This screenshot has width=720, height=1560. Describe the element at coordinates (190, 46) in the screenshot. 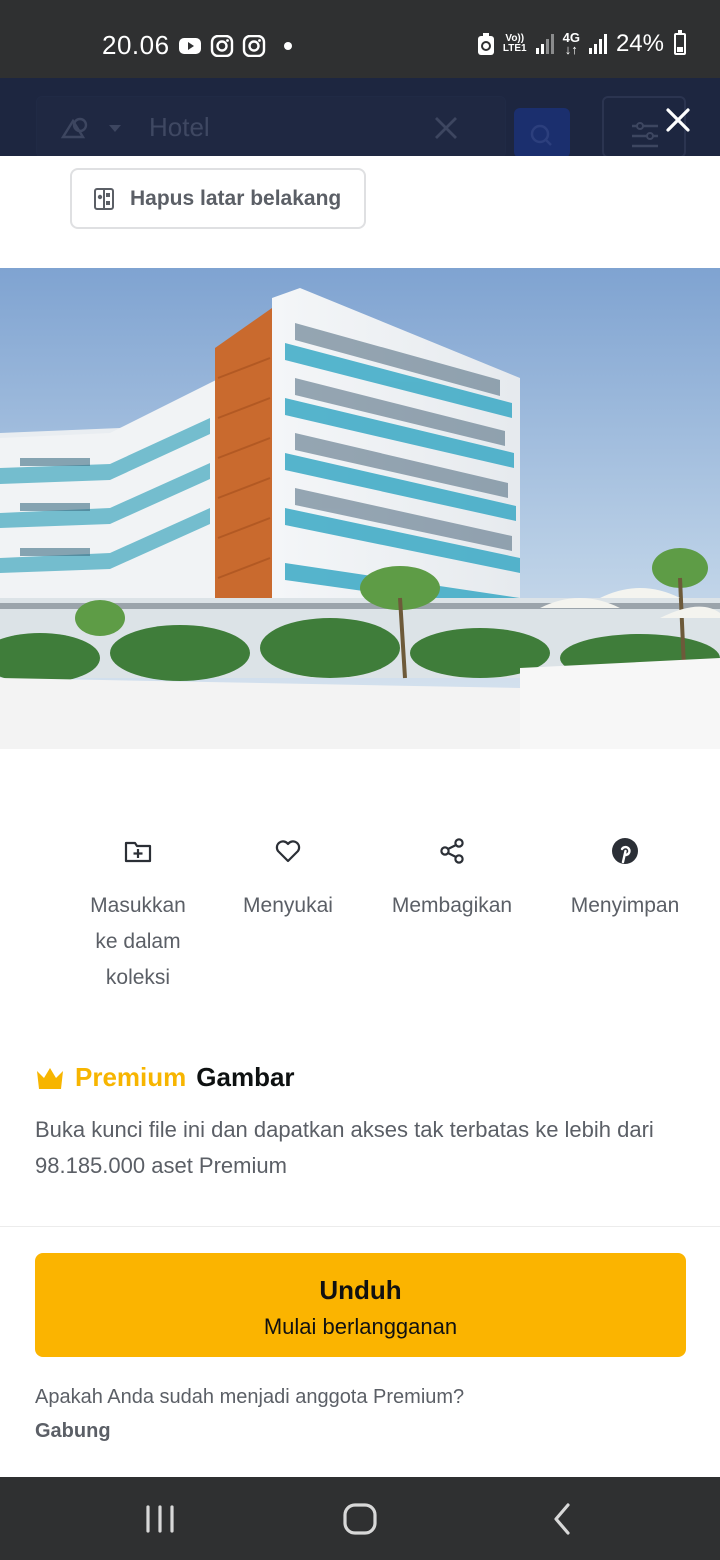

I see `youtube-icon` at that location.